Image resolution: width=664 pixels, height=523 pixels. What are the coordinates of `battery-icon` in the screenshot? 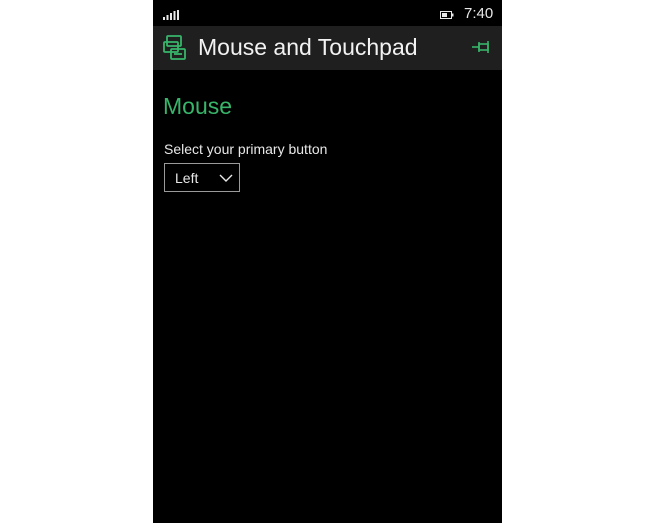 It's located at (447, 15).